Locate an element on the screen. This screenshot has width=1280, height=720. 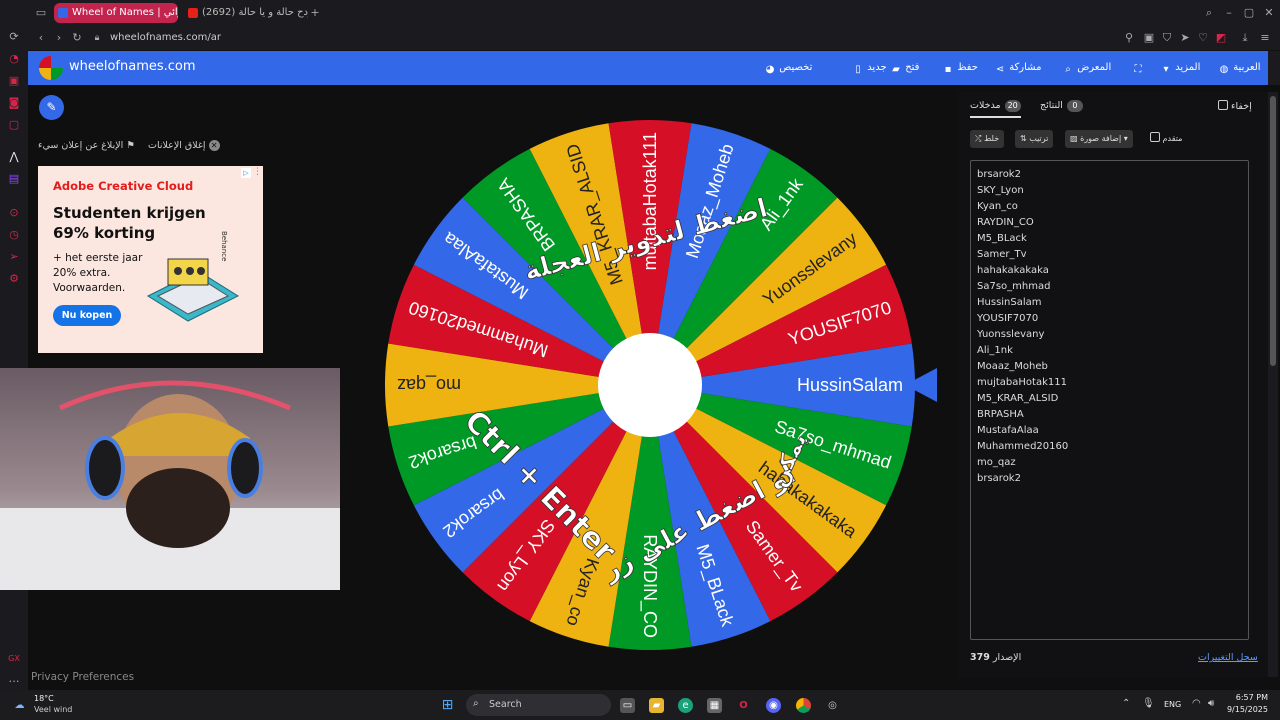
gx-icon: GX is located at coordinates (14, 659).